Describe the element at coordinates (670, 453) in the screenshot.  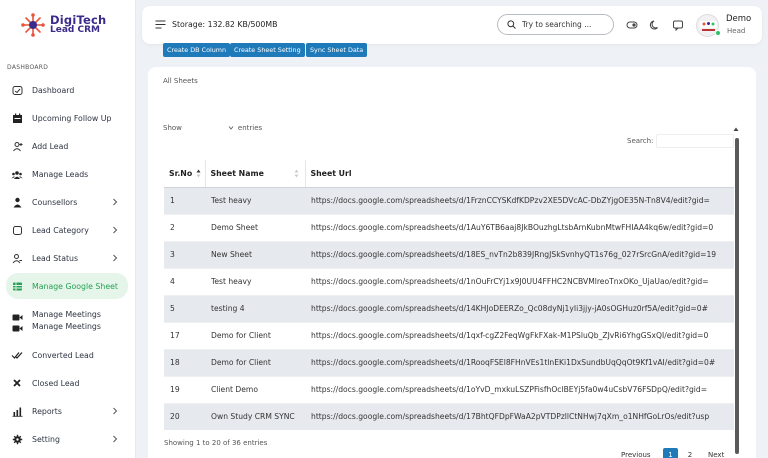
I see `pagination-page-1: 1` at that location.